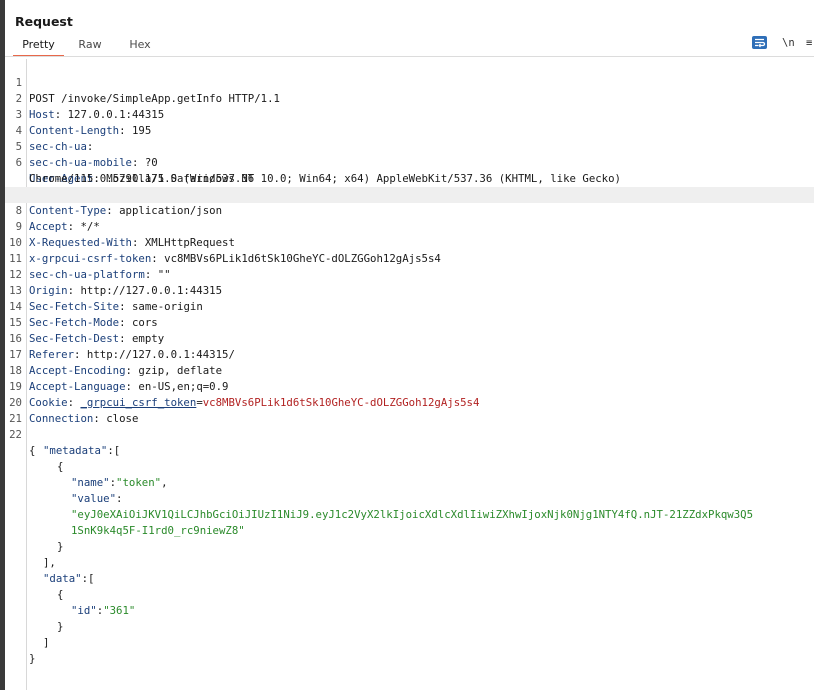 This screenshot has width=814, height=690. What do you see at coordinates (409, 370) in the screenshot?
I see `code-line: 18 Accept-Language: en-US,en;q=0.9` at bounding box center [409, 370].